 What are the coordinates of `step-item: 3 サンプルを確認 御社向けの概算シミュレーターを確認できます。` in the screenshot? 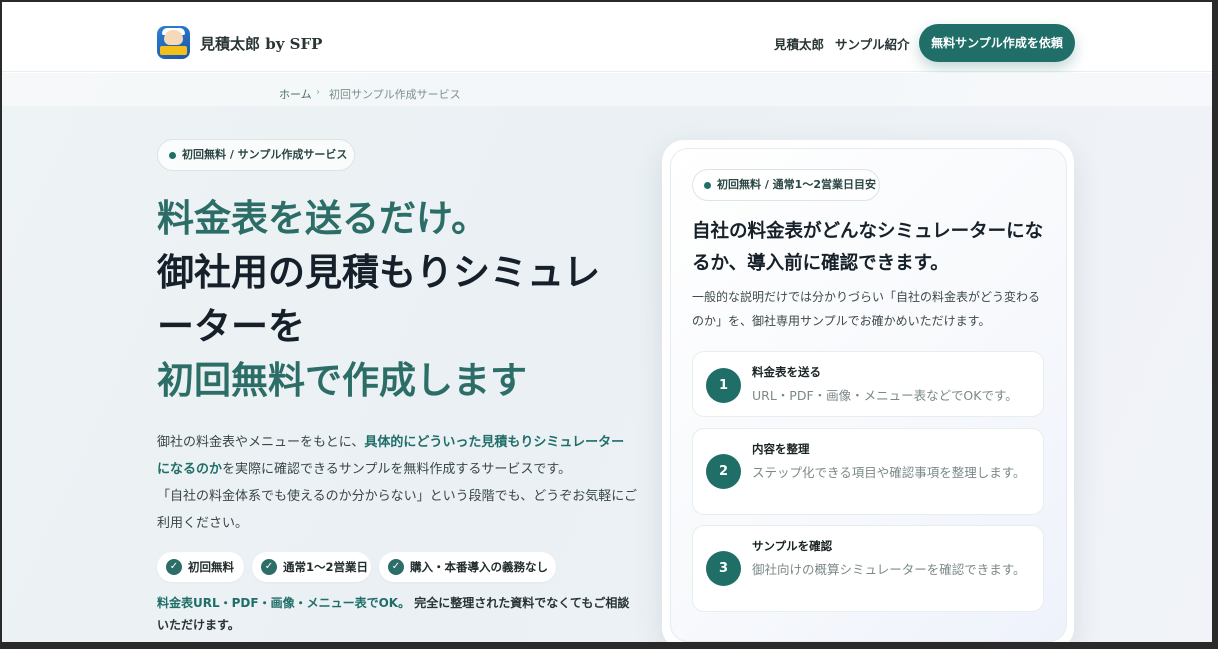 It's located at (868, 568).